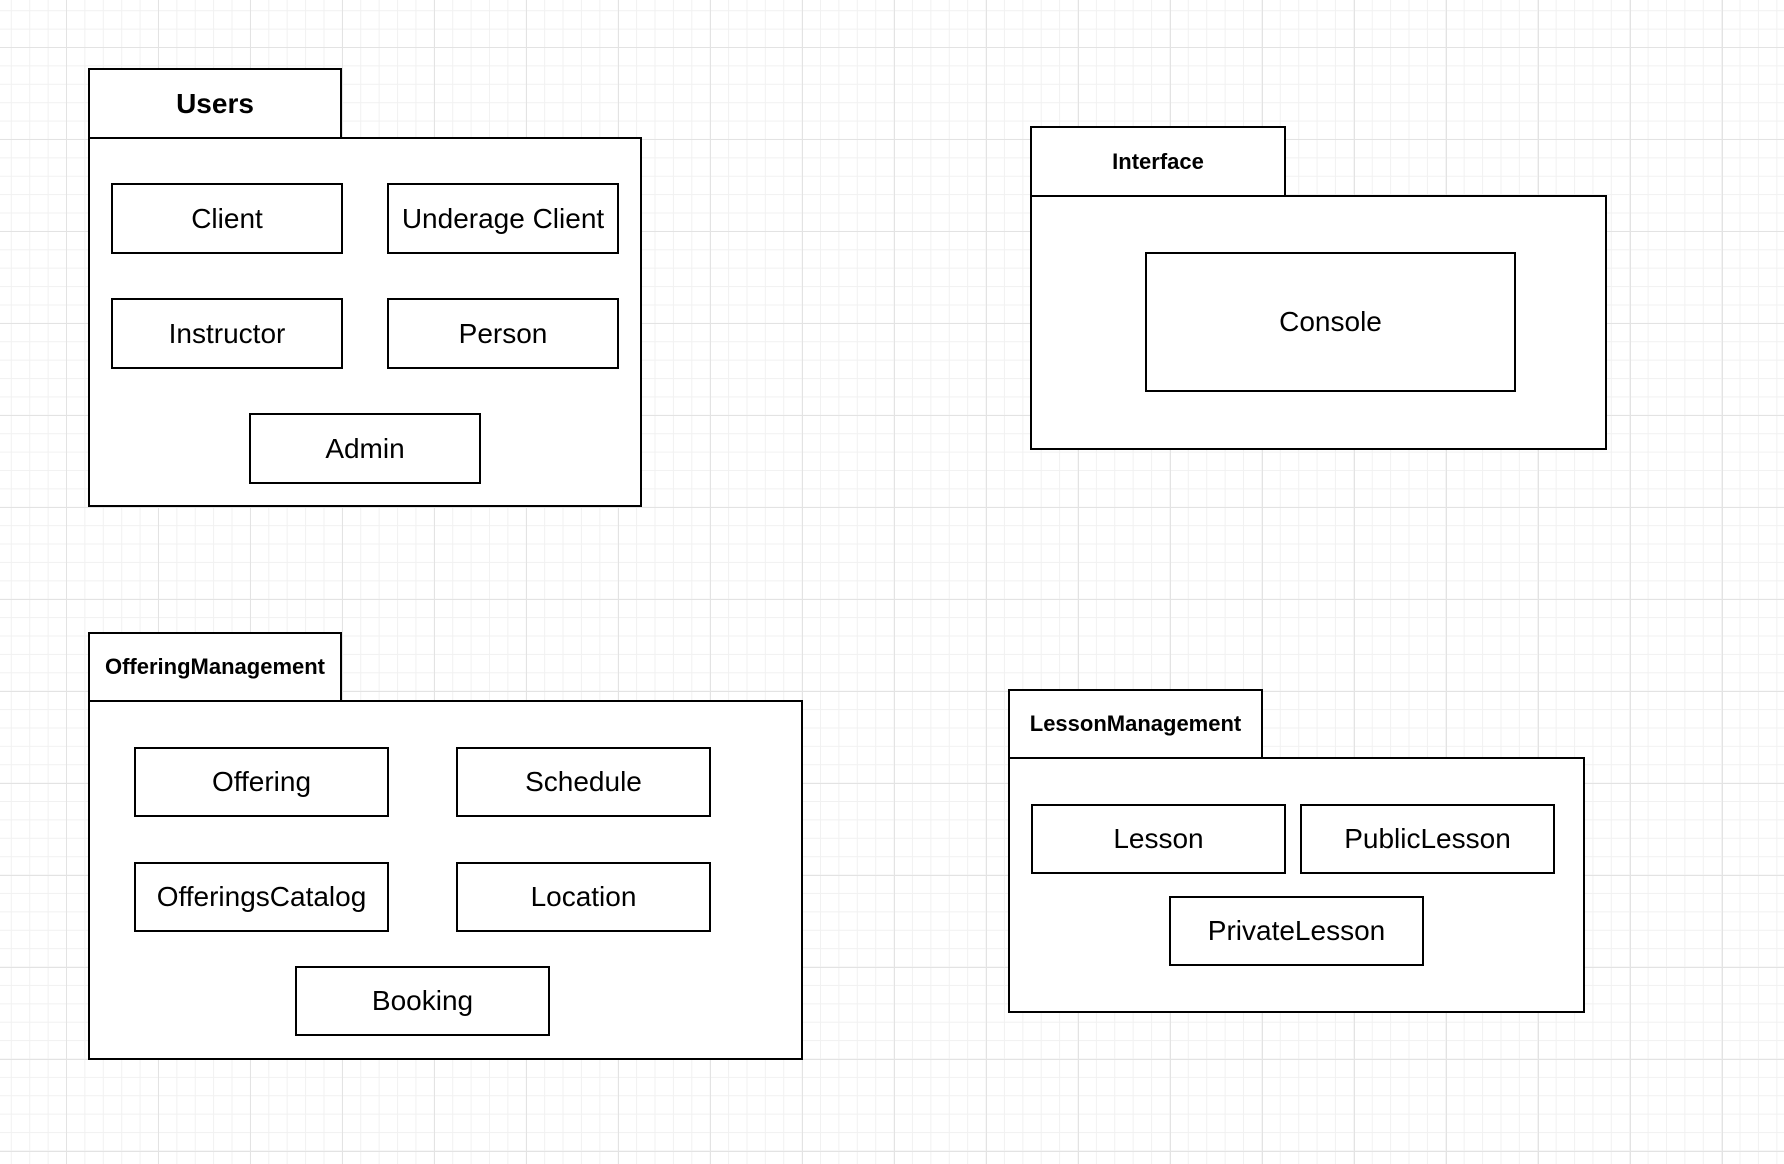 The height and width of the screenshot is (1164, 1784). What do you see at coordinates (261, 782) in the screenshot?
I see `class-offering: Offering` at bounding box center [261, 782].